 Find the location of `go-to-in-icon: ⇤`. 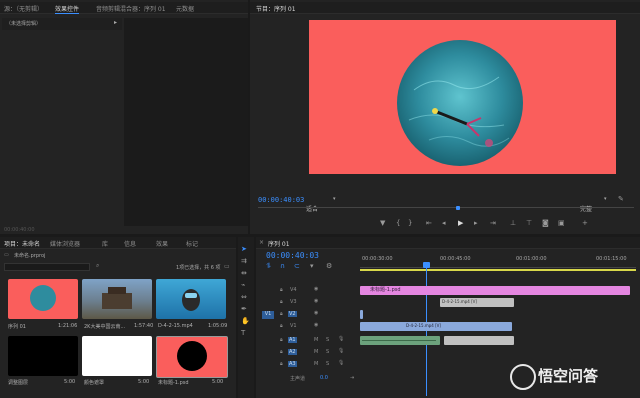

go-to-in-icon: ⇤ is located at coordinates (429, 223).